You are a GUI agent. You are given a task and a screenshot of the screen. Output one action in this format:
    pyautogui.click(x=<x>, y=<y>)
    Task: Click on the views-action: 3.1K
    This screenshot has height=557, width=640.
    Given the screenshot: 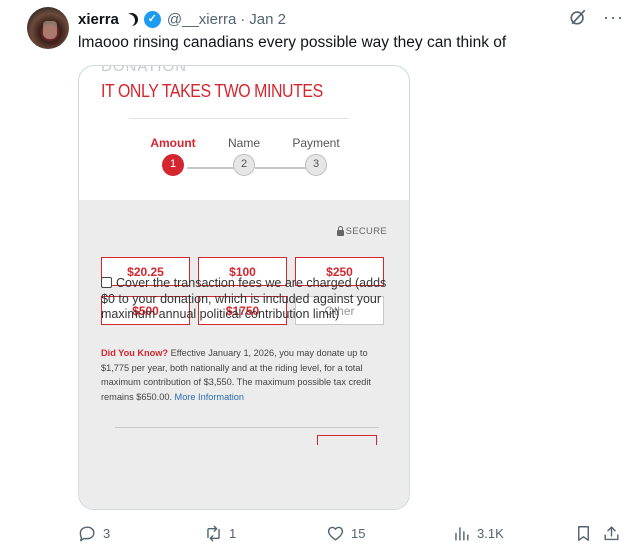 What is the action you would take?
    pyautogui.click(x=478, y=533)
    